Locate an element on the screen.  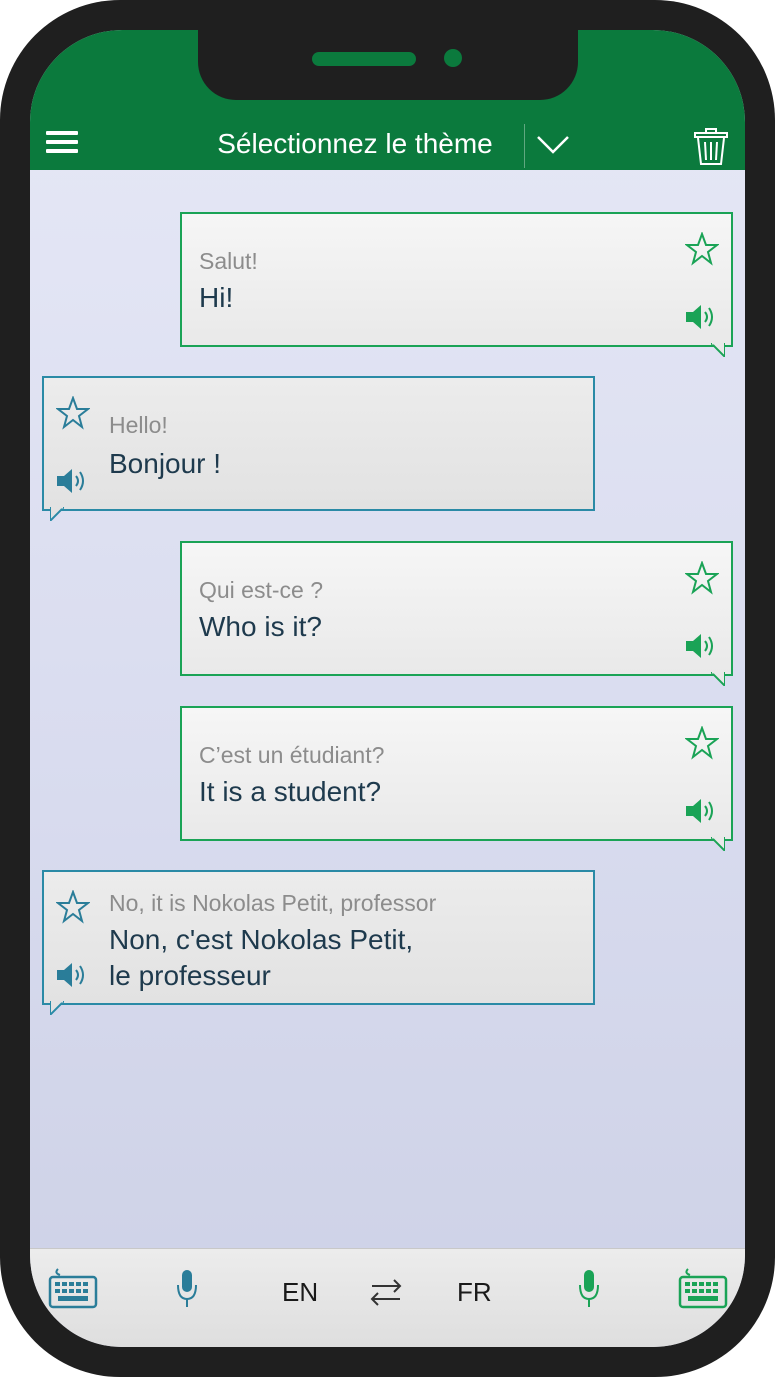
front-camera is located at coordinates (453, 58).